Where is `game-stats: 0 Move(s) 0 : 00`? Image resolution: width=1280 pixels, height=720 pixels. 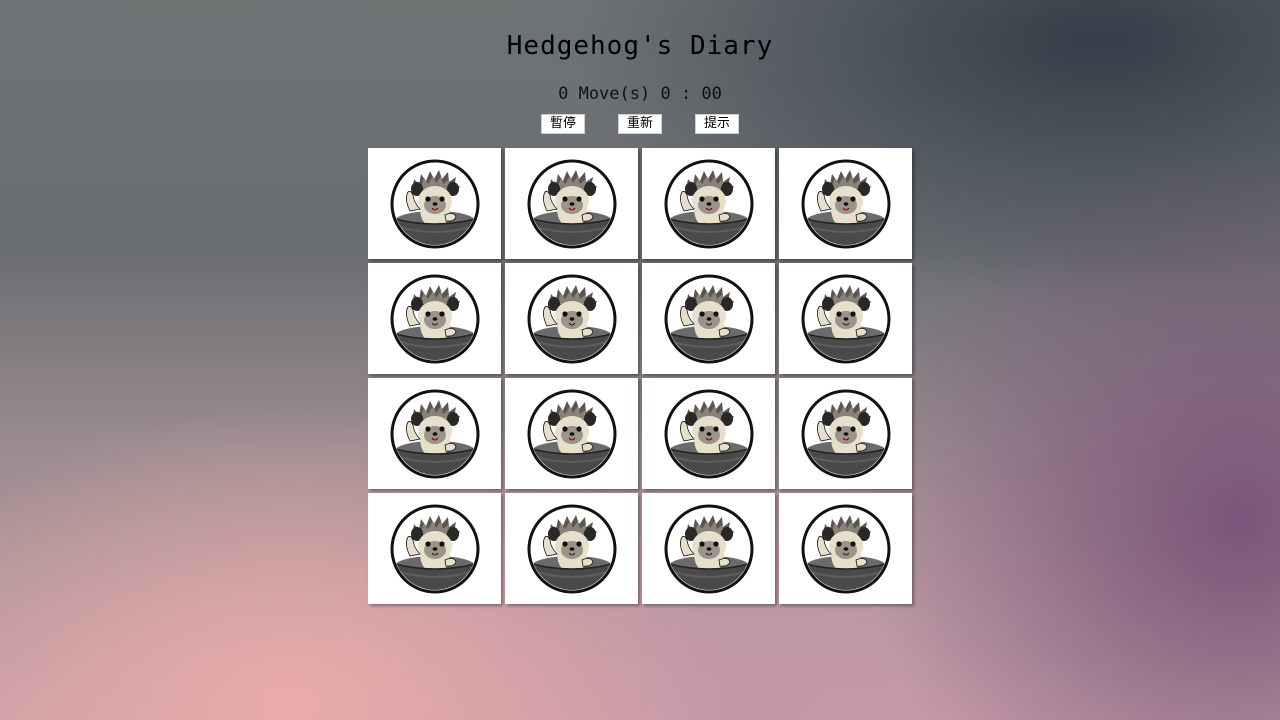
game-stats: 0 Move(s) 0 : 00 is located at coordinates (640, 94).